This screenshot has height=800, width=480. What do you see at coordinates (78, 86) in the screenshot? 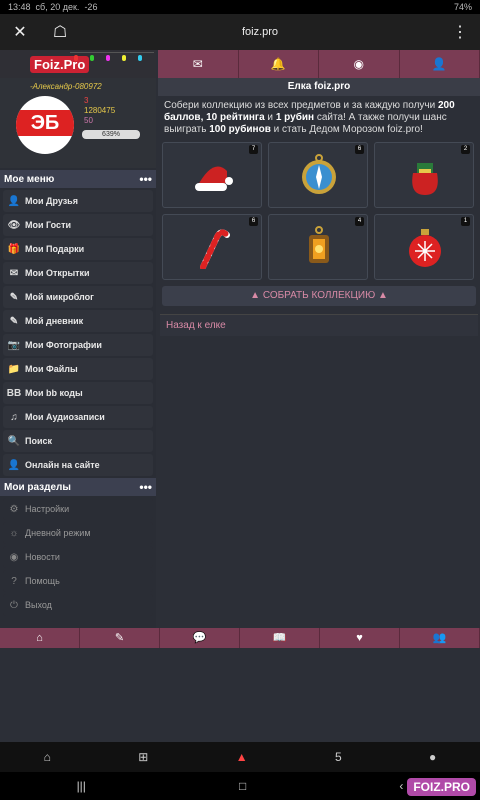
I see `username: -Александр-080972` at bounding box center [78, 86].